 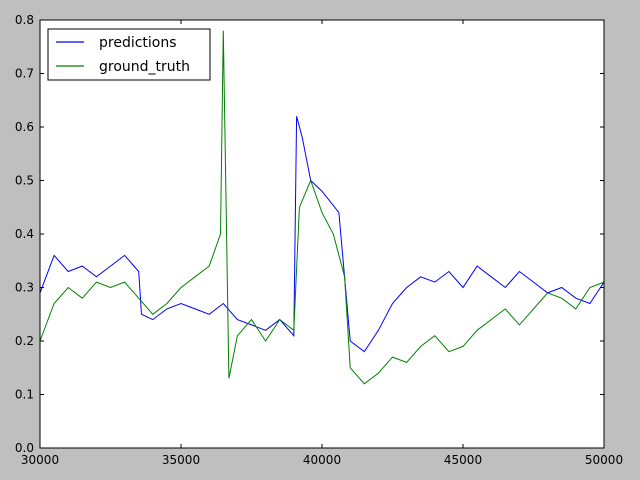 I want to click on y-tick-label: 0.6, so click(x=24, y=127).